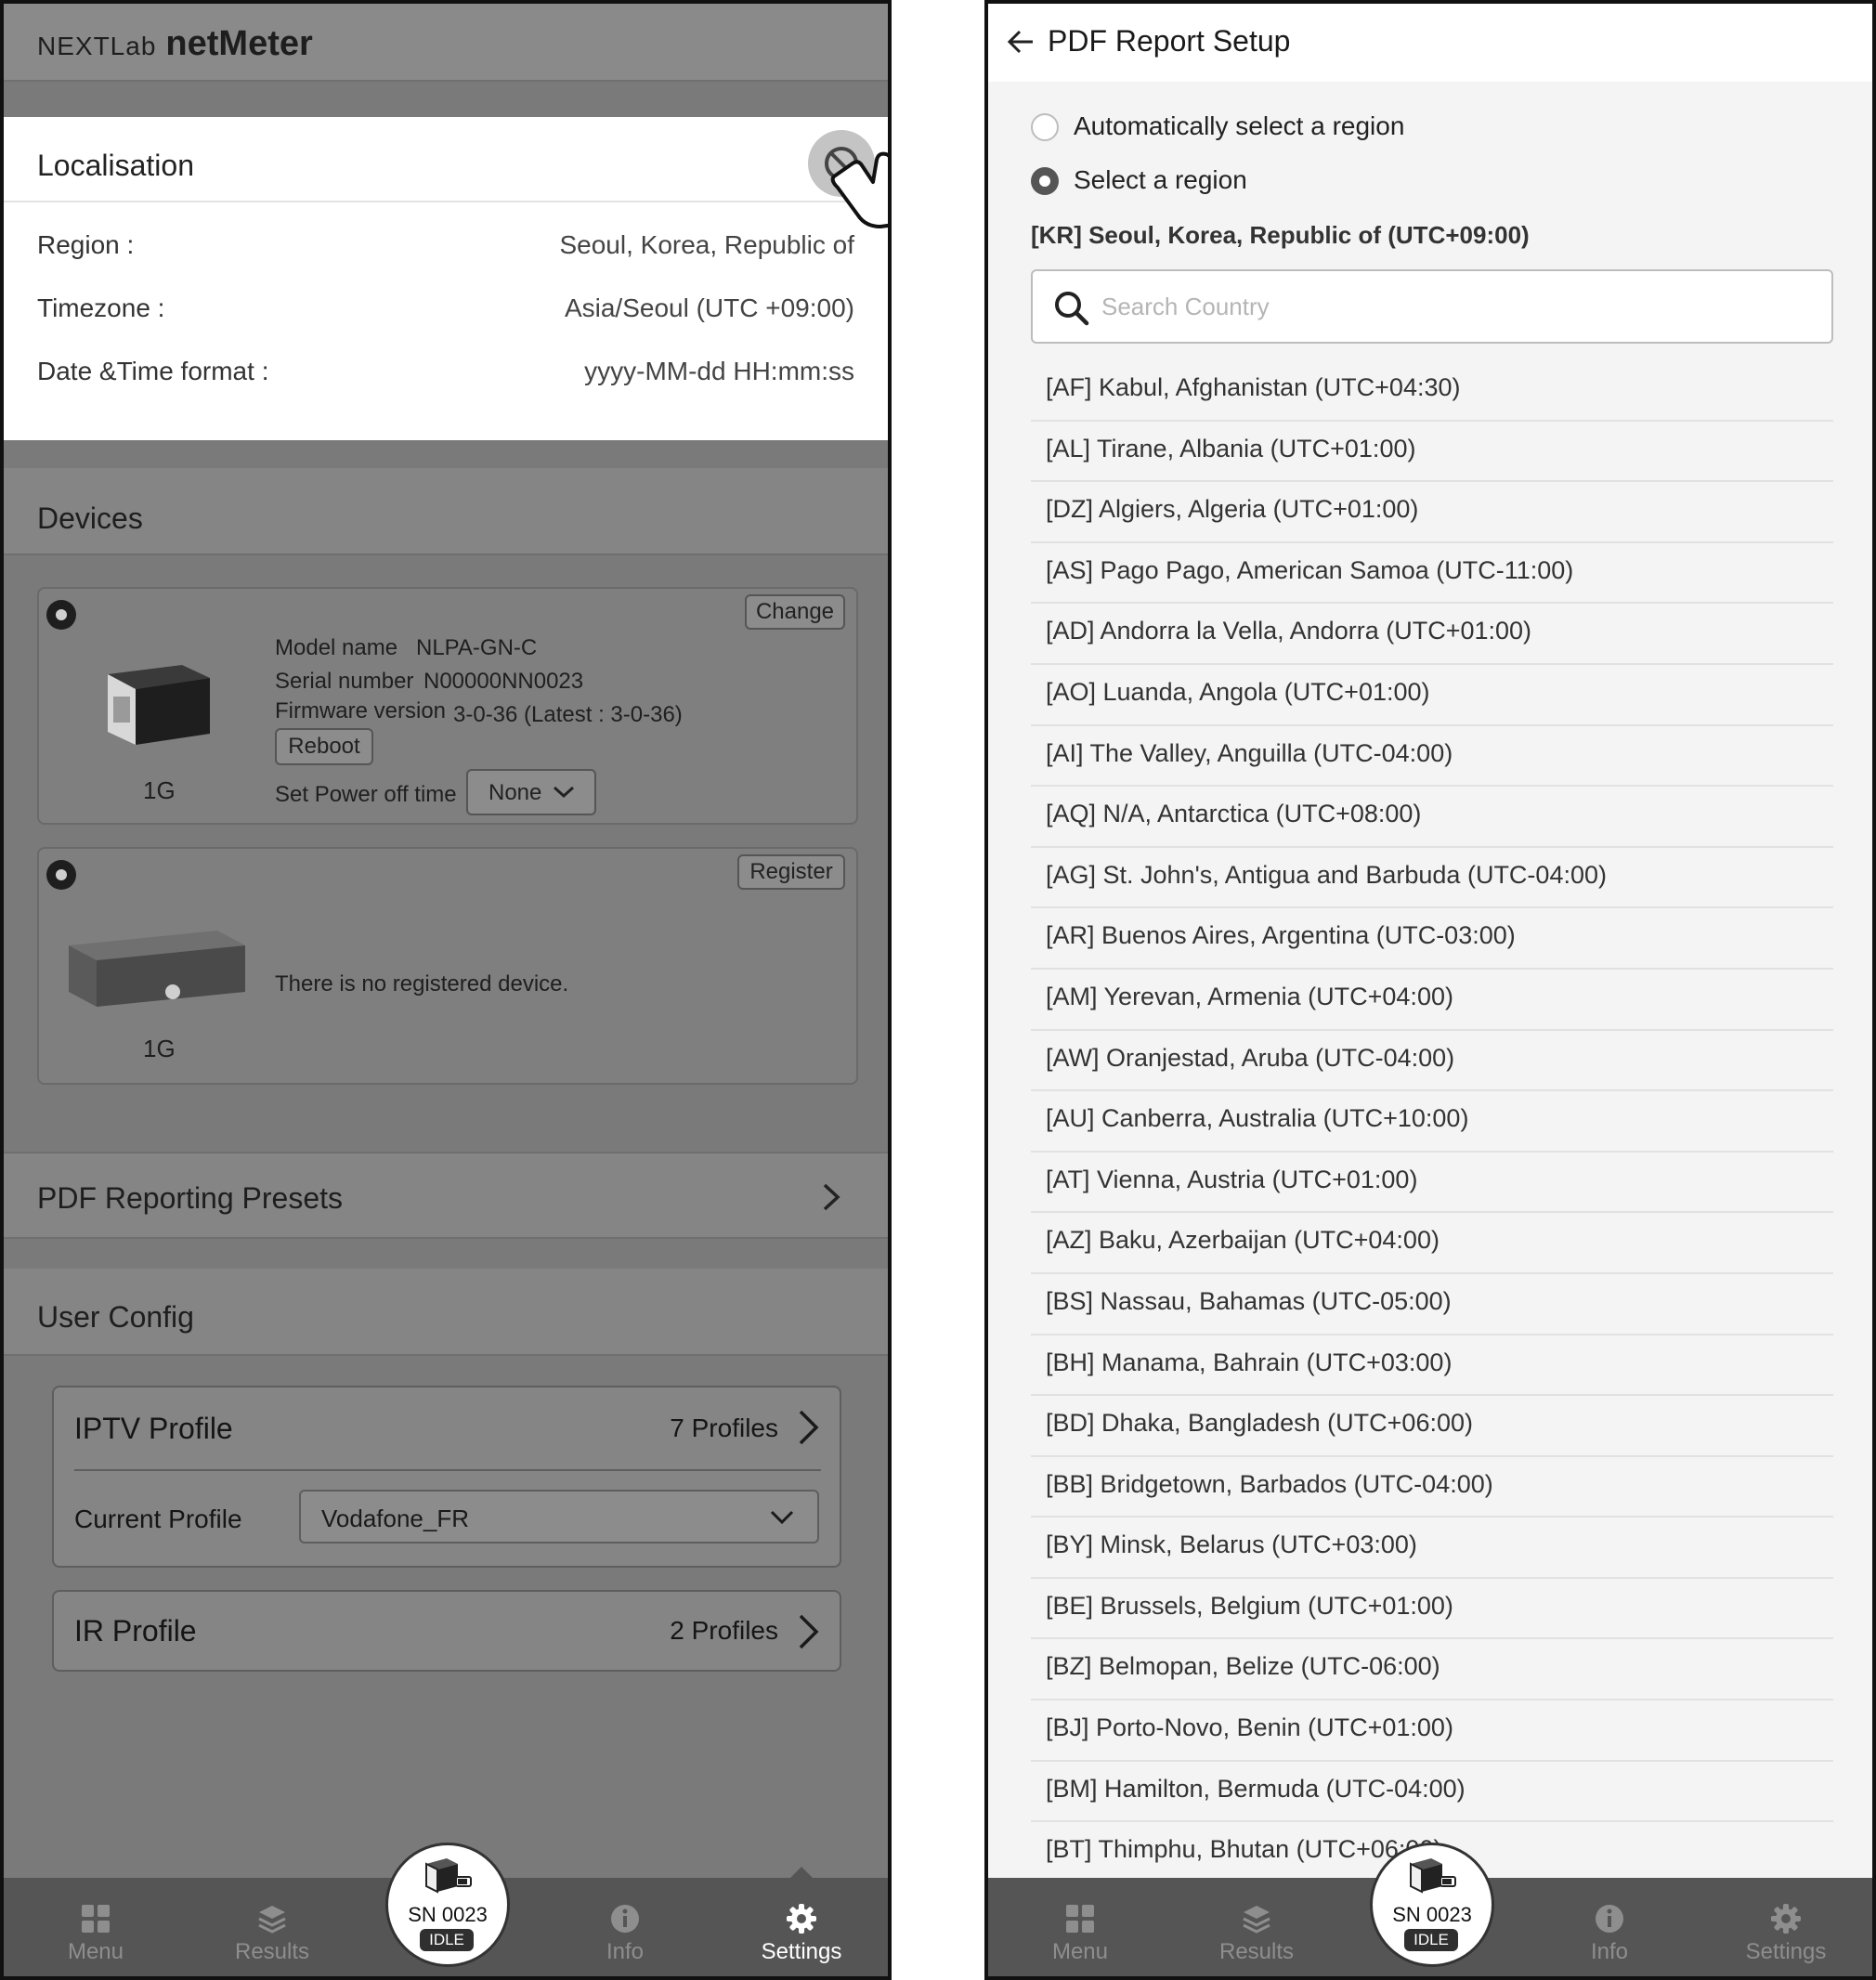  I want to click on country-list-item: [AM] Yerevan, Armenia (UTC+04:00), so click(1432, 1000).